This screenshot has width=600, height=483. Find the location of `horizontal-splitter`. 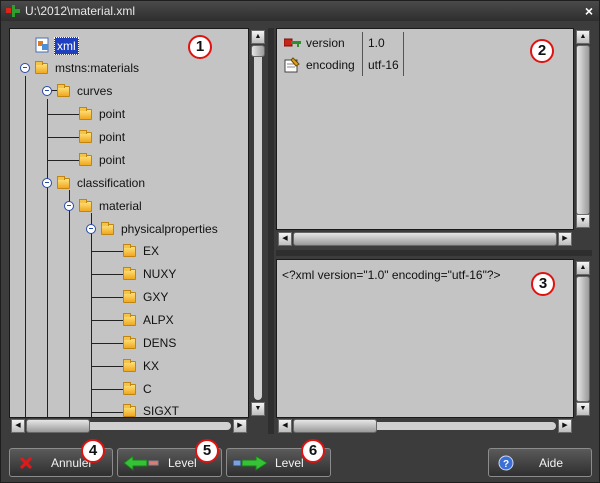

horizontal-splitter is located at coordinates (434, 253).